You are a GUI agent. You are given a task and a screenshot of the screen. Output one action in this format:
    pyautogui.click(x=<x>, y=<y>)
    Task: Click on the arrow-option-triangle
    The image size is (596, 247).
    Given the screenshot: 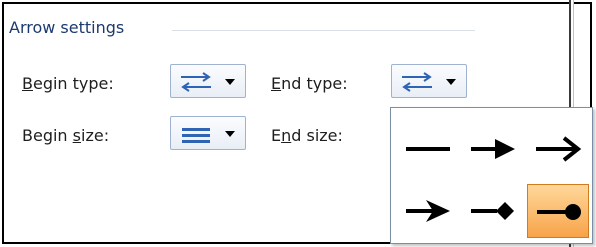 What is the action you would take?
    pyautogui.click(x=493, y=149)
    